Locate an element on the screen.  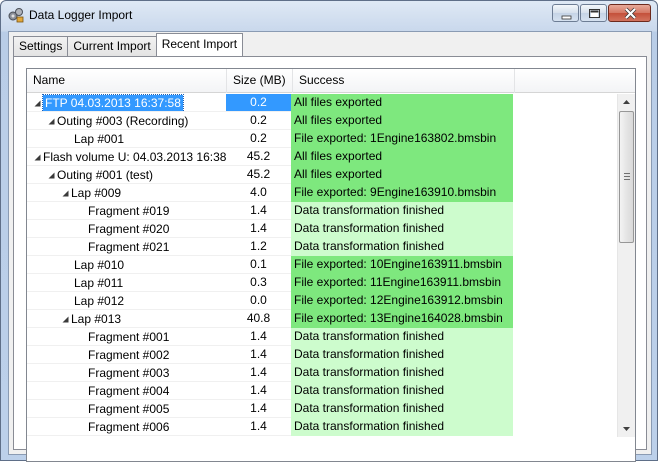
scroll-down-arrow-icon is located at coordinates (626, 429).